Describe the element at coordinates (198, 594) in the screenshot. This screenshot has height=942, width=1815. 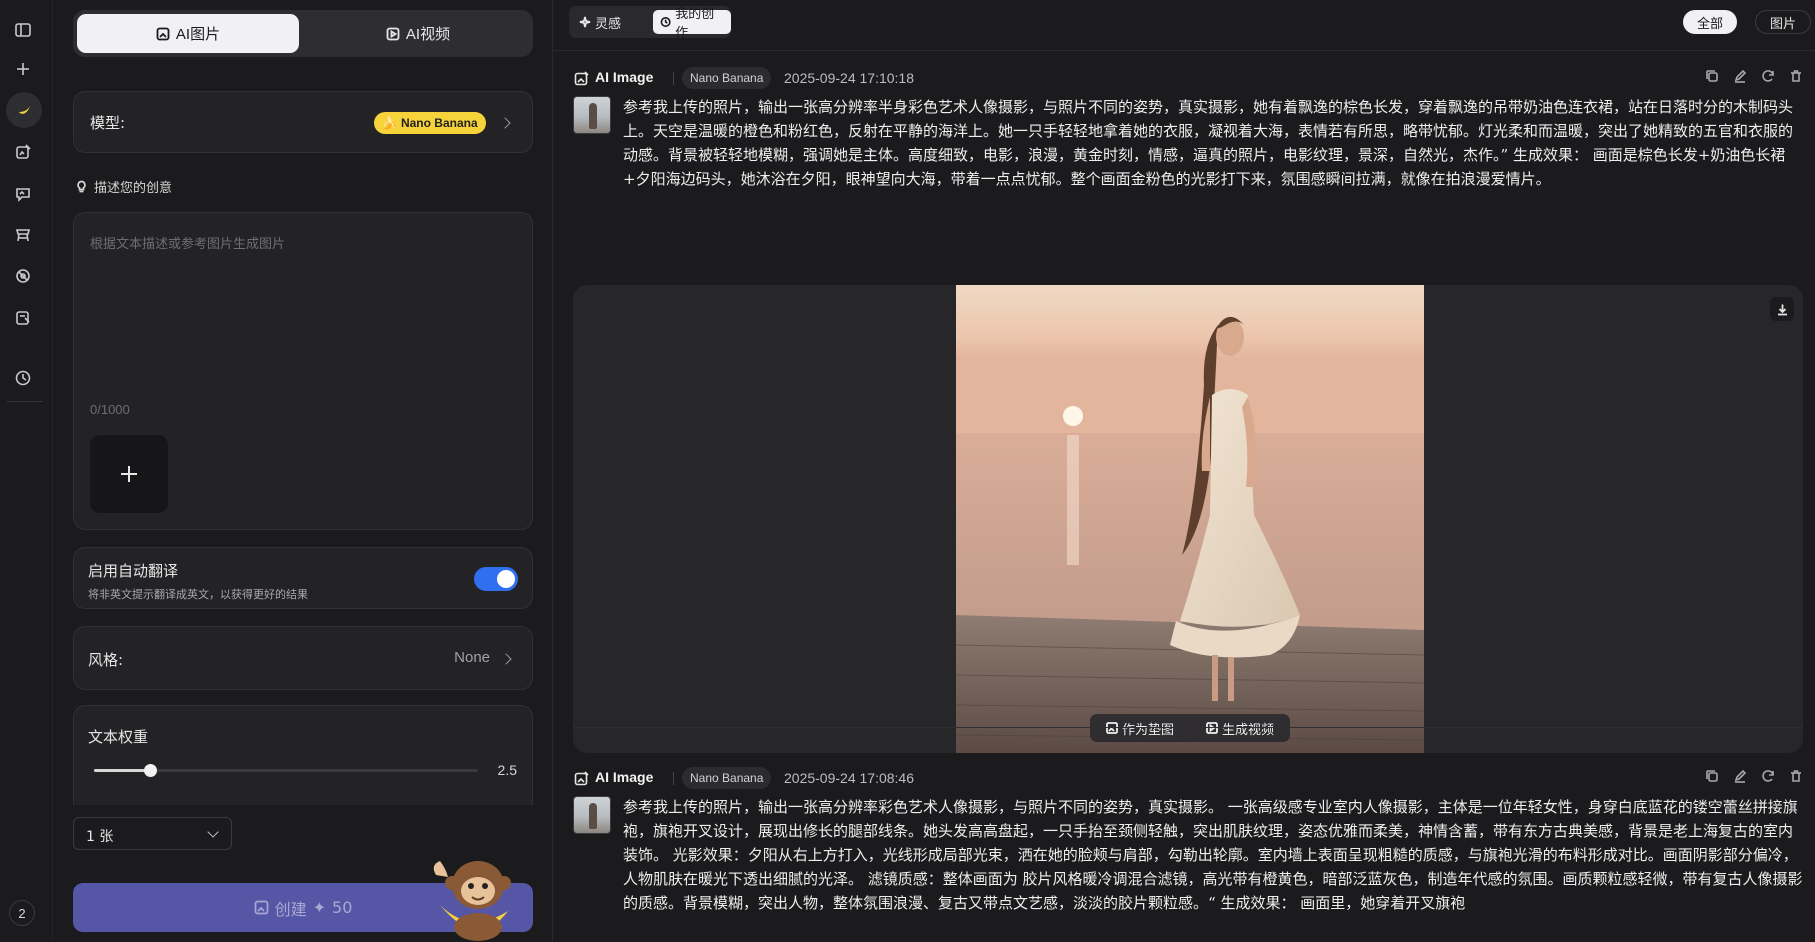
I see `auto-translate-subtitle: 将非英文提示翻译成英文，以获得更好的结果` at that location.